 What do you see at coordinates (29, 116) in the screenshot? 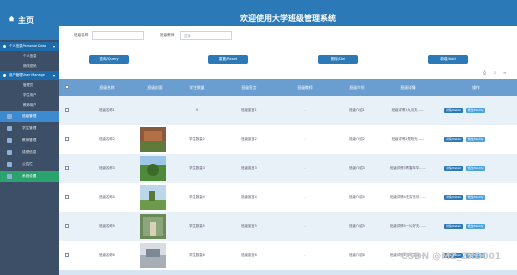
I see `sidebar-item-class: 班级管理` at bounding box center [29, 116].